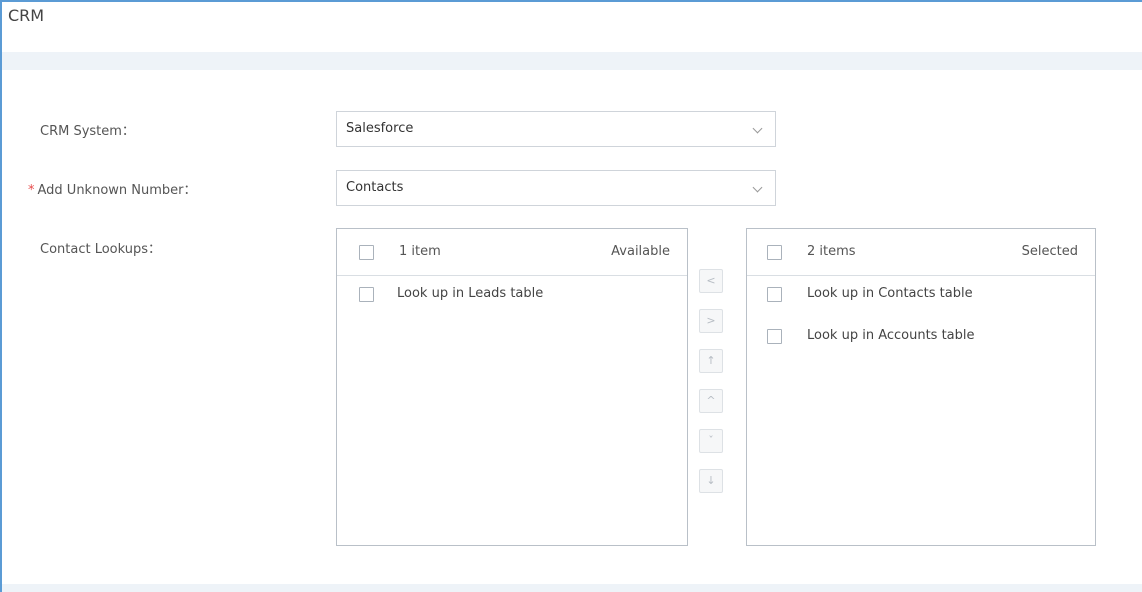 Image resolution: width=1142 pixels, height=592 pixels. What do you see at coordinates (366, 252) in the screenshot?
I see `available-select-all-checkbox` at bounding box center [366, 252].